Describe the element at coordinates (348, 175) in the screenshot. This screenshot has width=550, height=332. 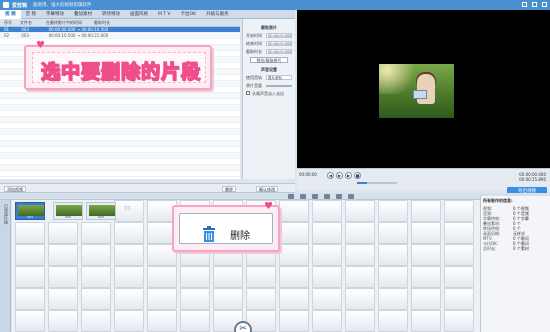
I see `next-icon: ▶` at that location.